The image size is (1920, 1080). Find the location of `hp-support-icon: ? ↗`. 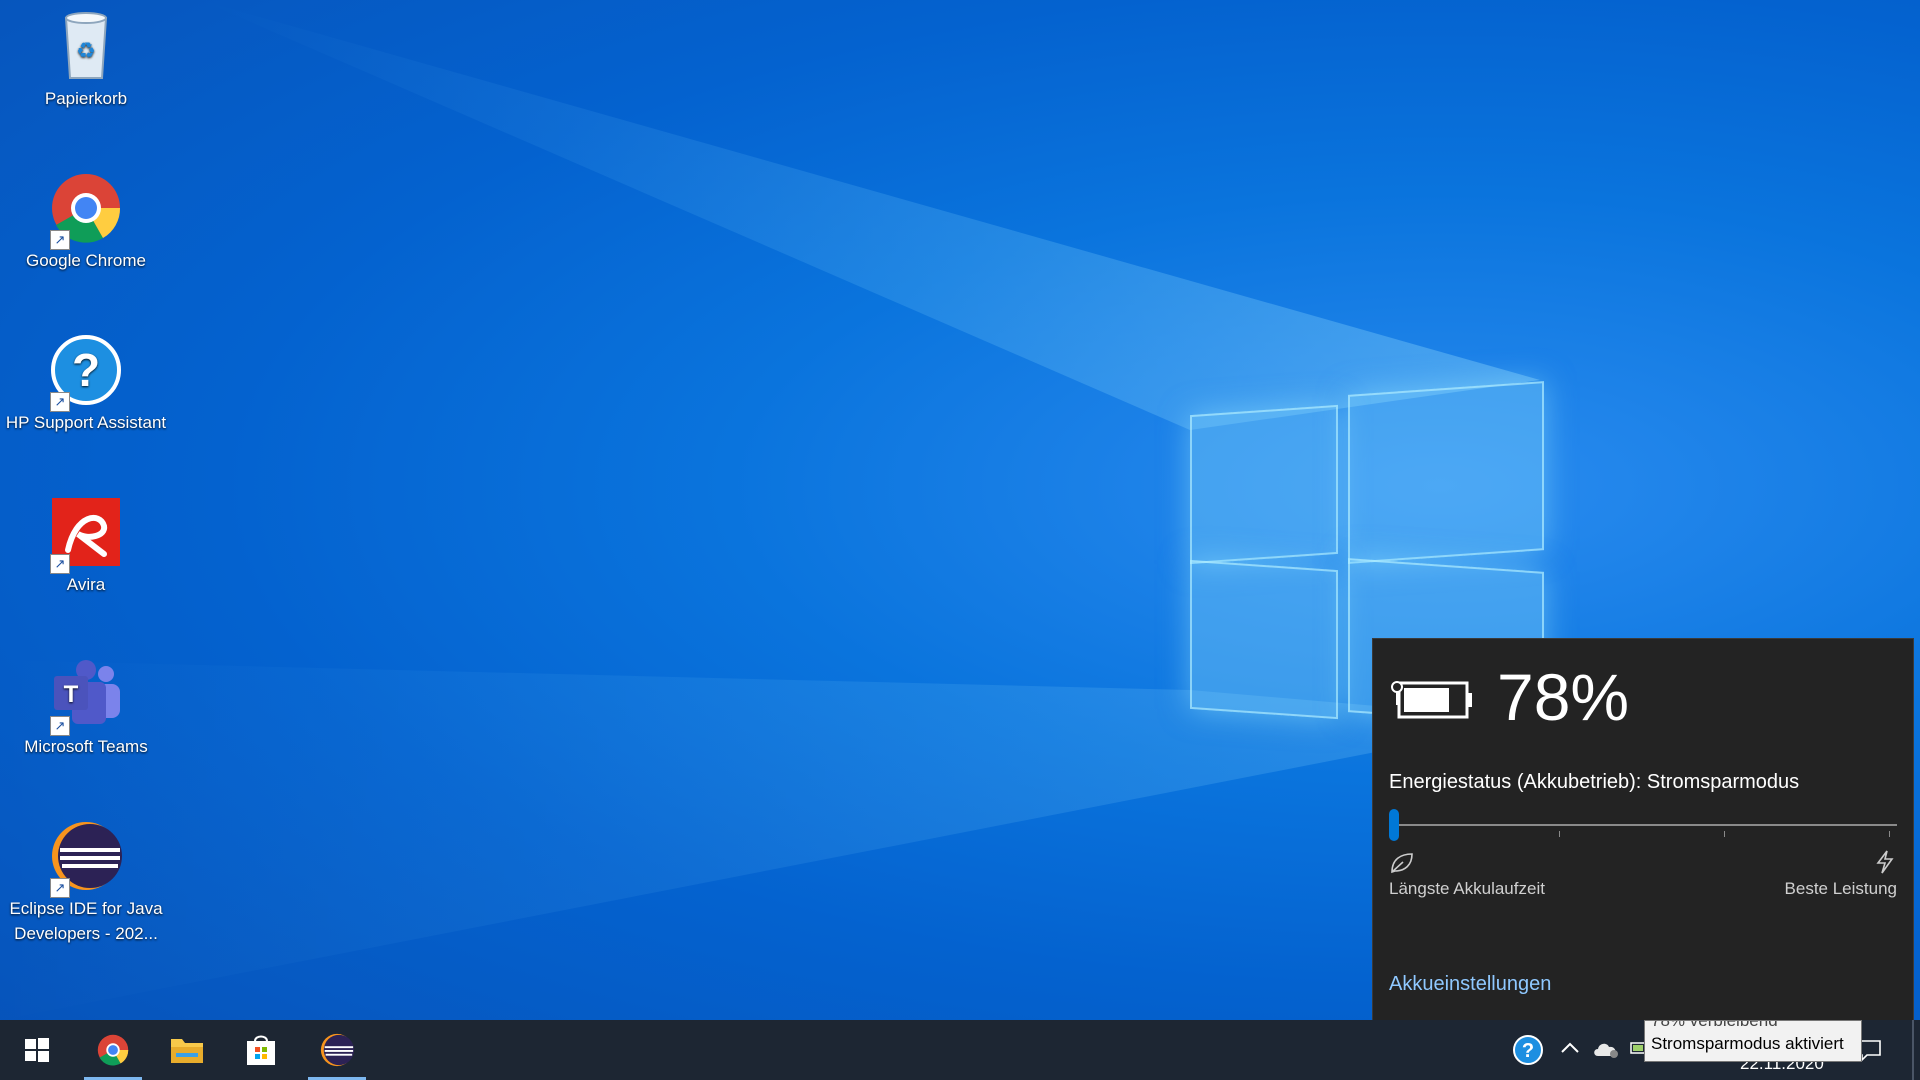

hp-support-icon: ? ↗ is located at coordinates (86, 372).